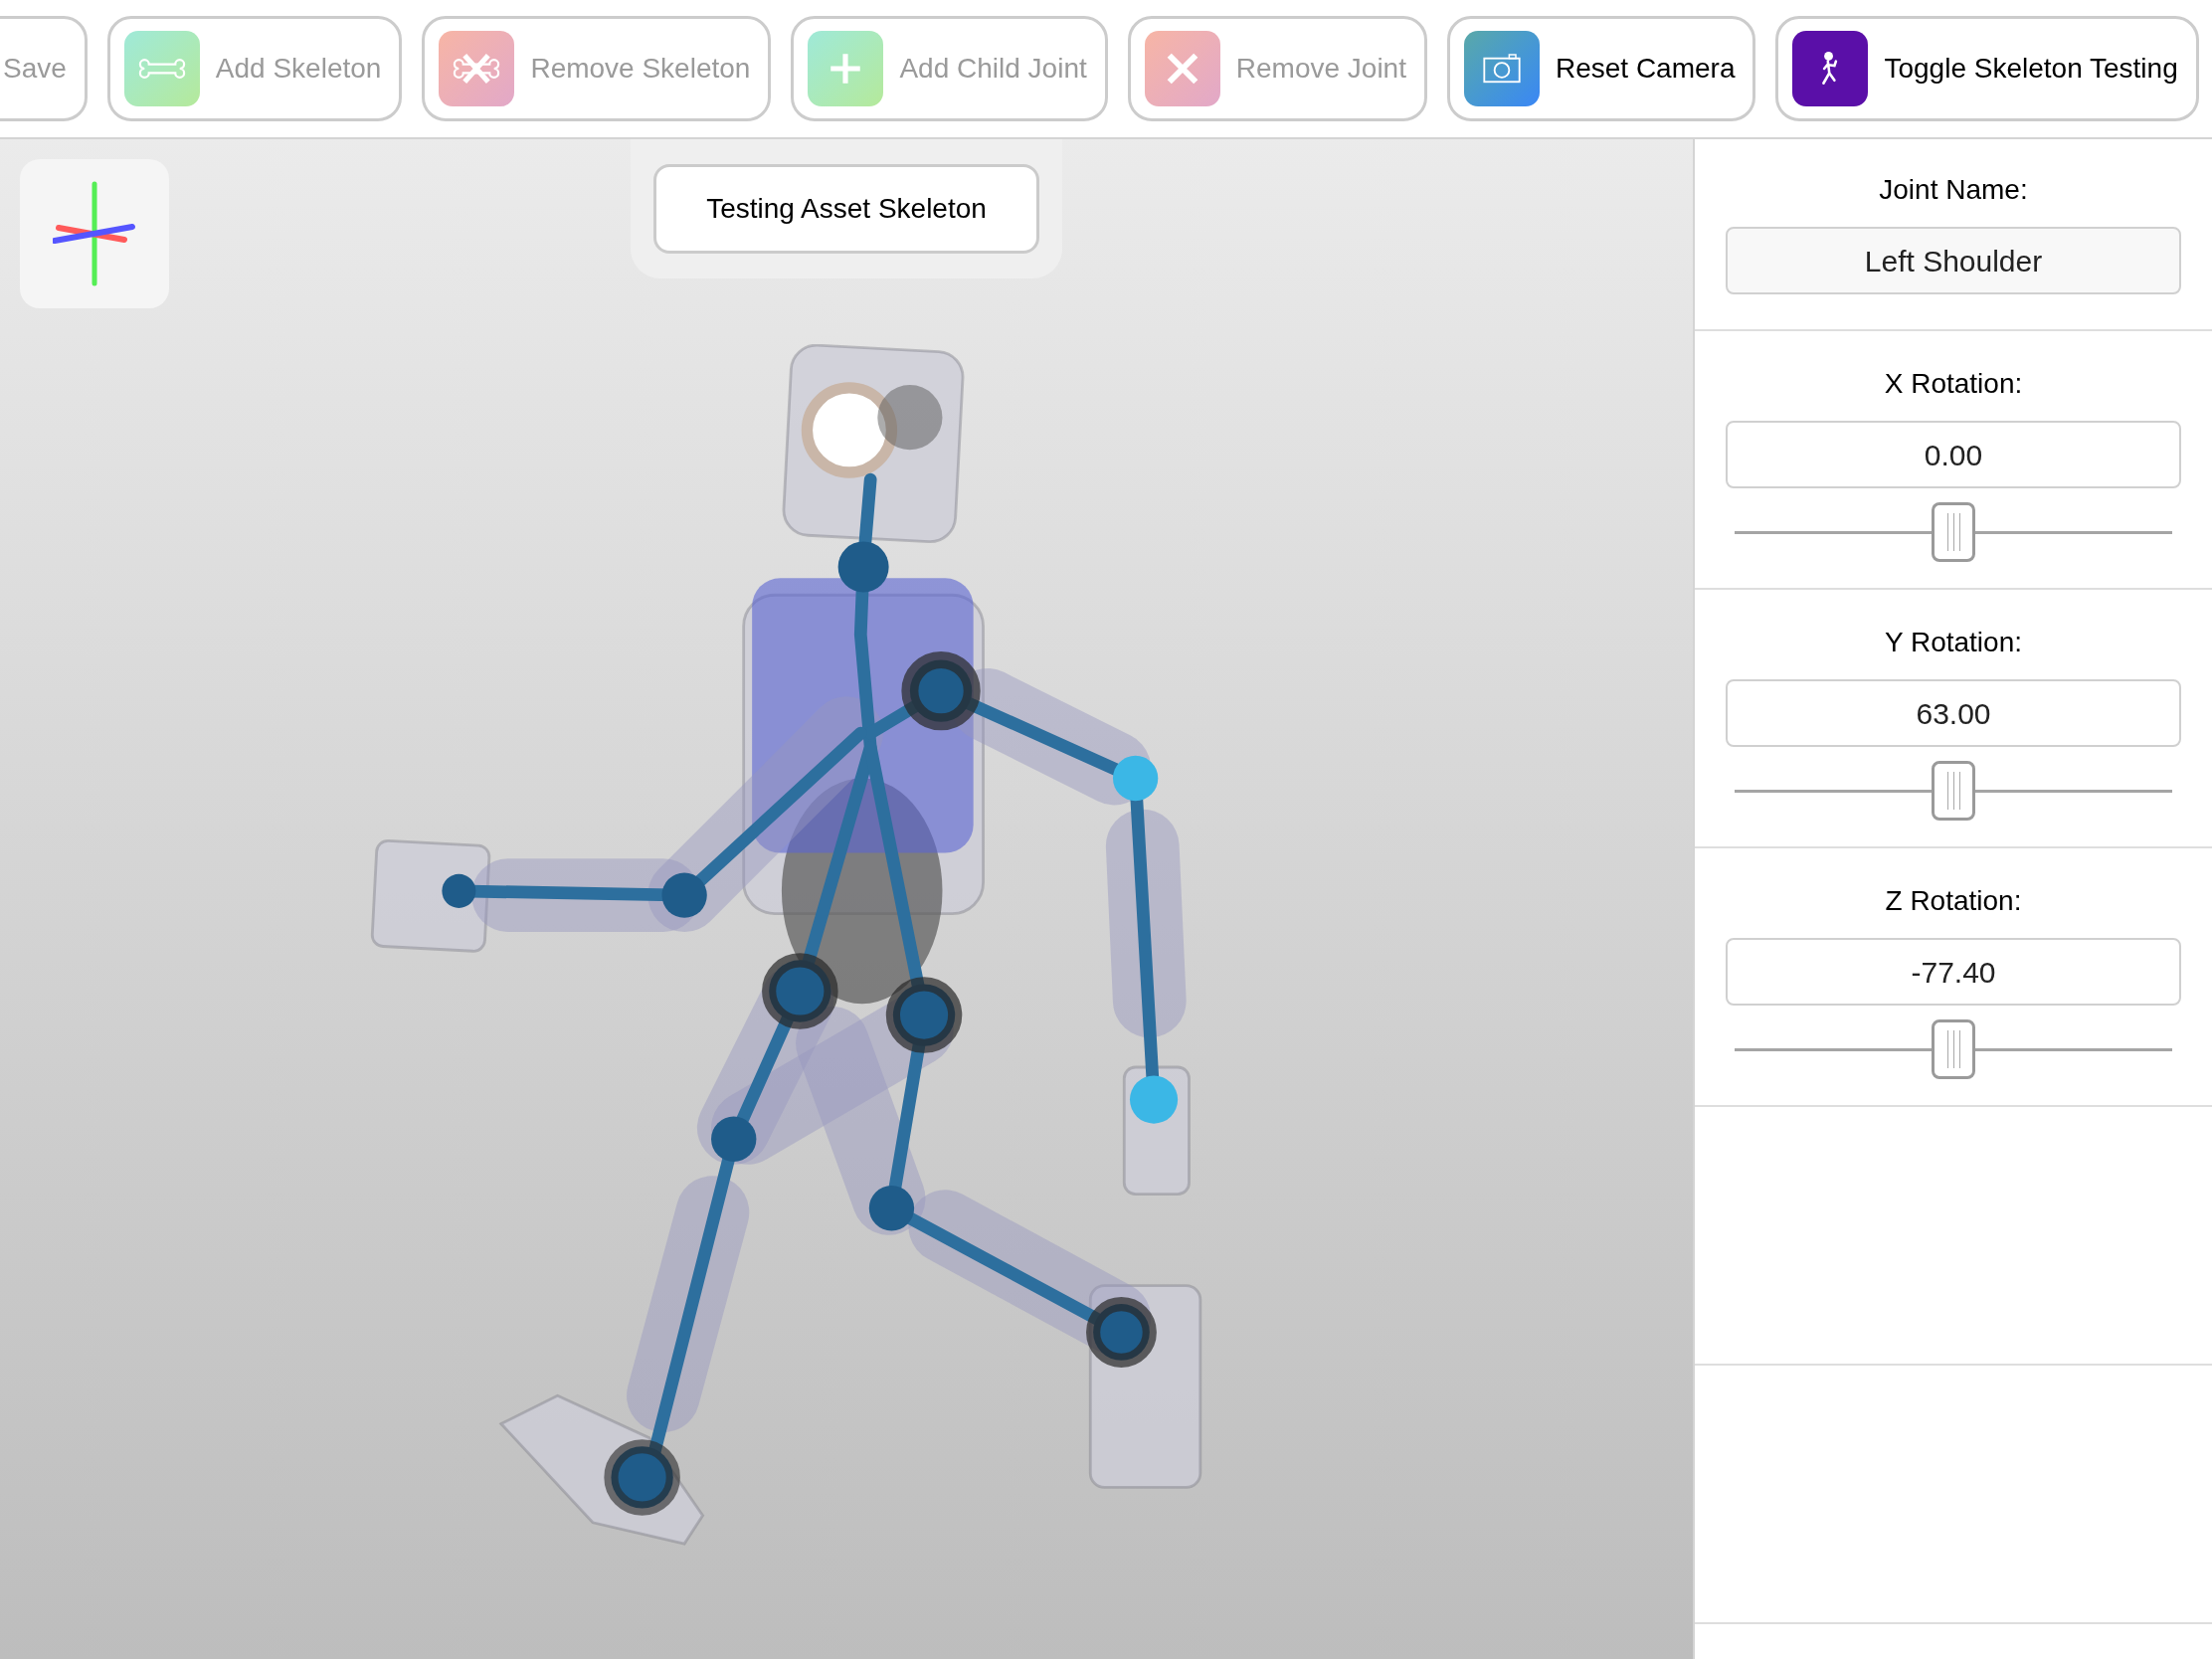 The image size is (2212, 1659). Describe the element at coordinates (1953, 642) in the screenshot. I see `rotation-label: Y Rotation:` at that location.